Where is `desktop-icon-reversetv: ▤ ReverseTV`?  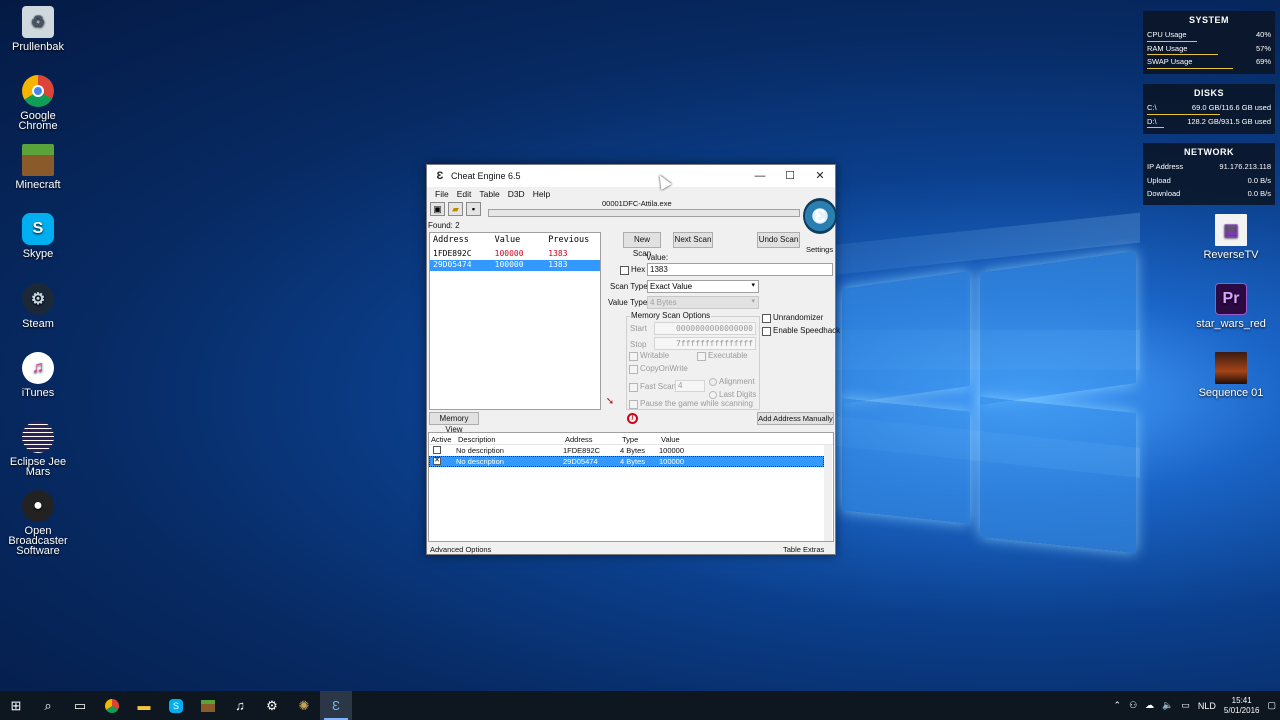
desktop-icon-reversetv: ▤ ReverseTV is located at coordinates (1231, 237).